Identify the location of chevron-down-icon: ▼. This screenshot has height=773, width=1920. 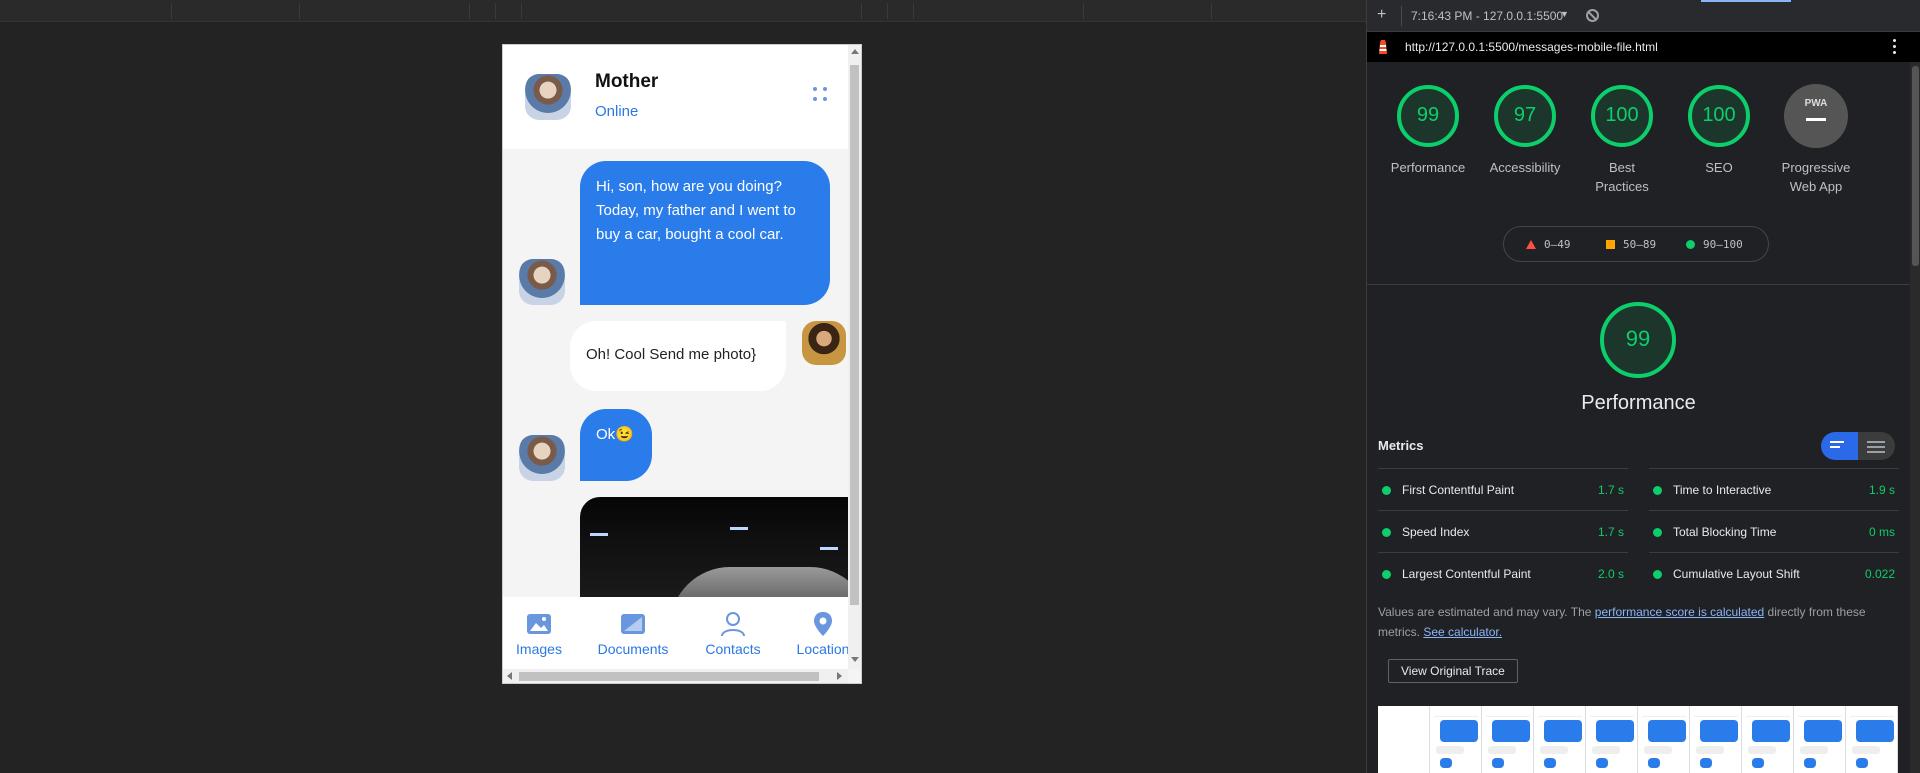
(1564, 14).